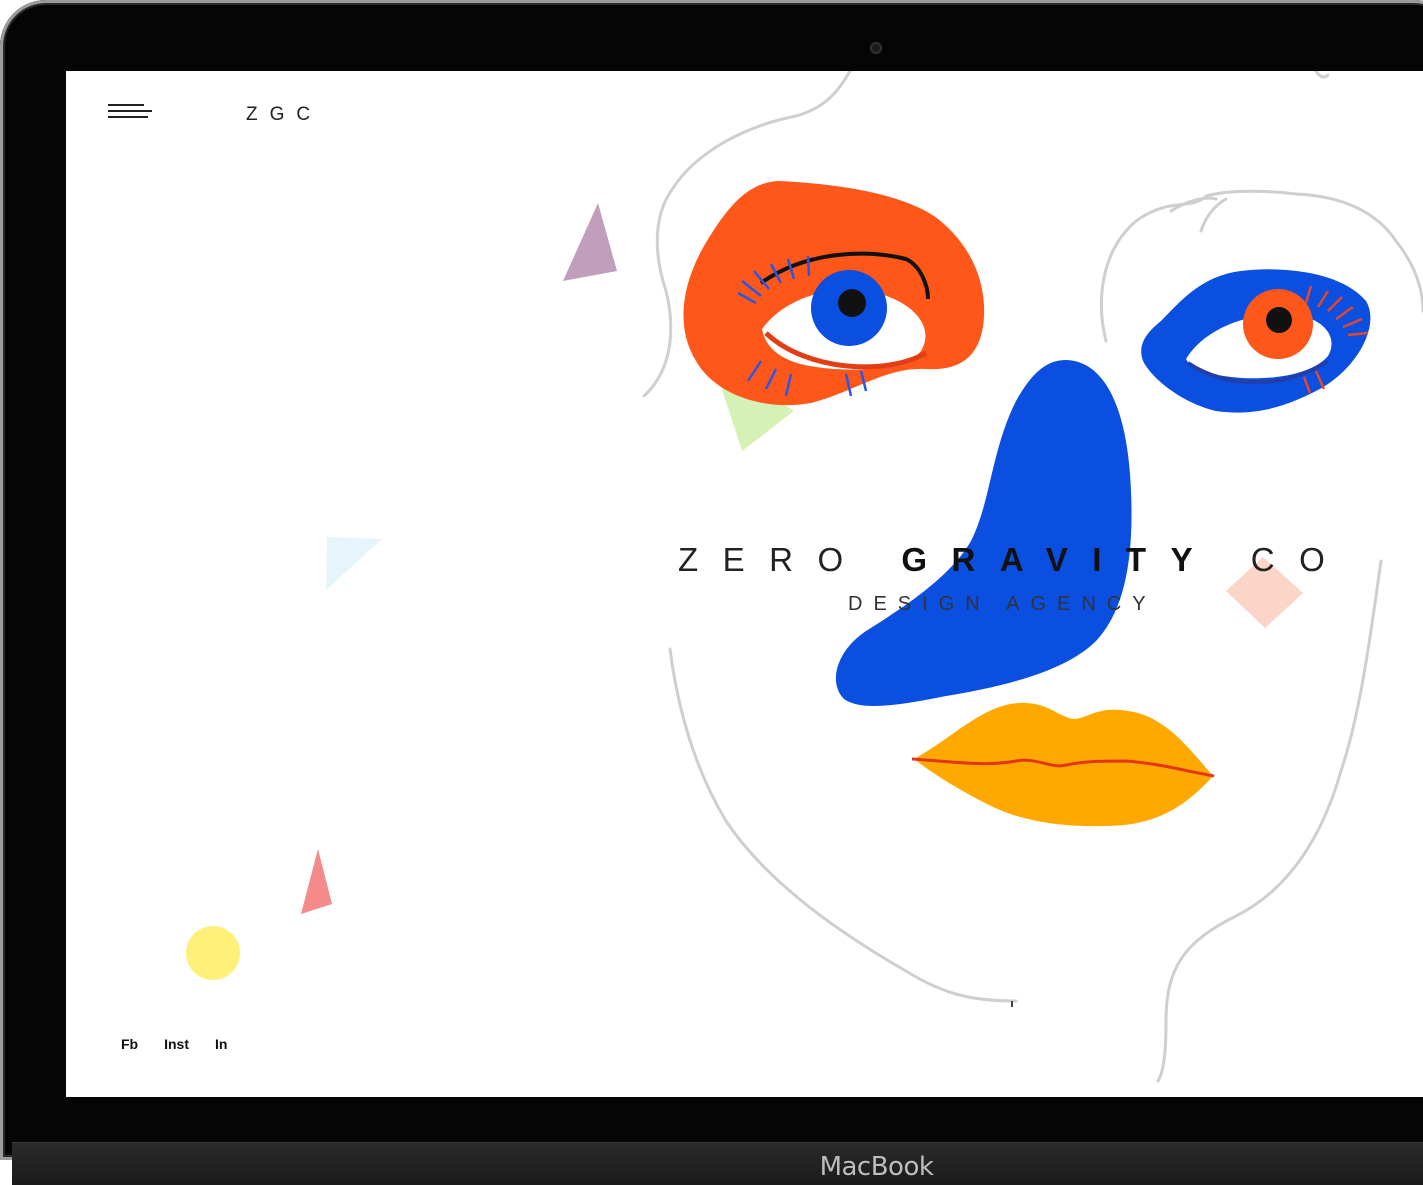  I want to click on hero-title-zero: ZERO, so click(773, 559).